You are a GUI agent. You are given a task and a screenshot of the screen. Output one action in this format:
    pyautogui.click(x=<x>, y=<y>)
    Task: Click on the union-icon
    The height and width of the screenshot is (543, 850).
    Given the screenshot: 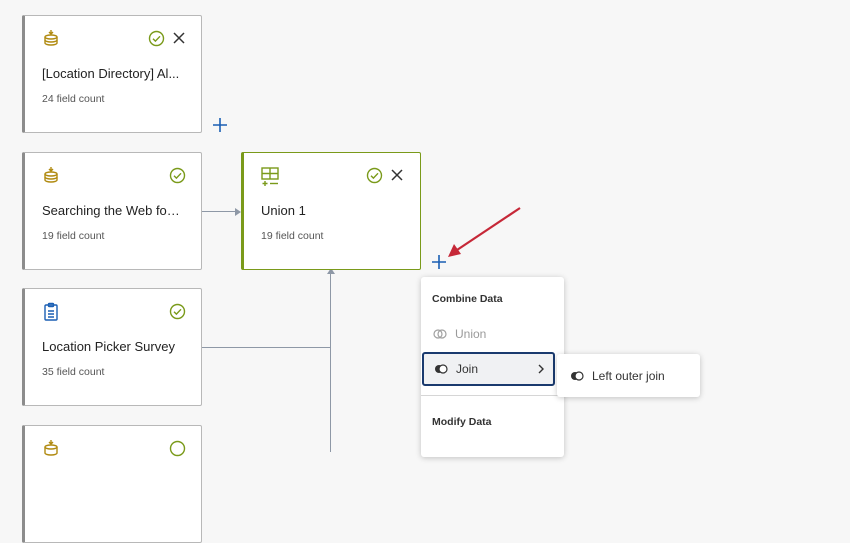 What is the action you would take?
    pyautogui.click(x=440, y=334)
    